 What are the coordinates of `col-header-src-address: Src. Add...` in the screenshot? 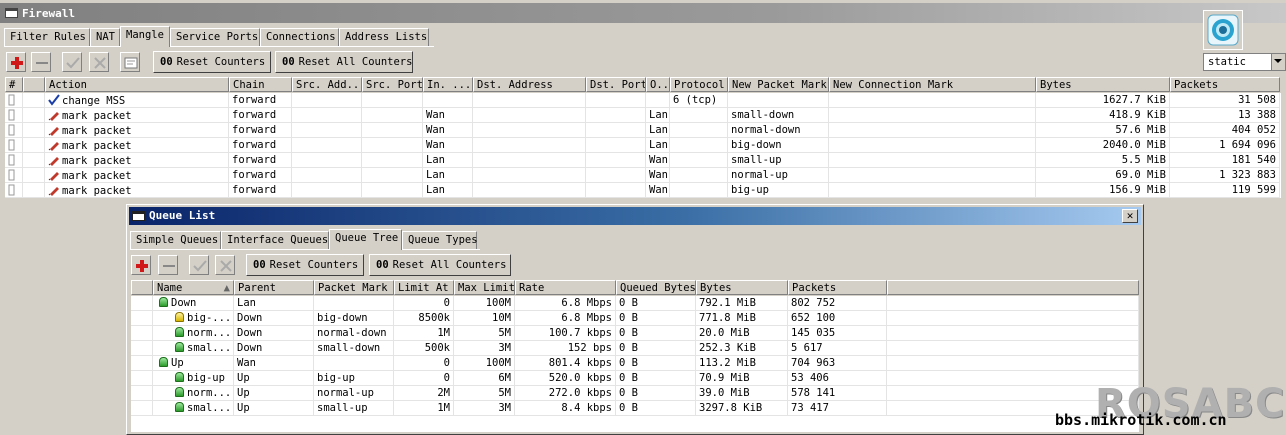 It's located at (327, 84).